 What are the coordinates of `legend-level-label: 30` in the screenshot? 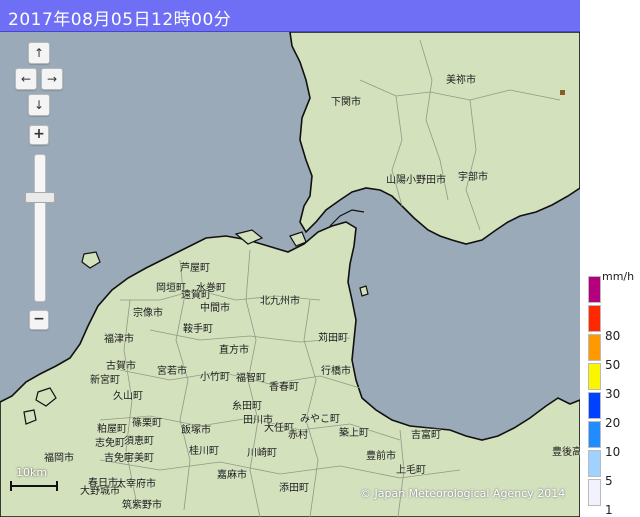 It's located at (613, 394).